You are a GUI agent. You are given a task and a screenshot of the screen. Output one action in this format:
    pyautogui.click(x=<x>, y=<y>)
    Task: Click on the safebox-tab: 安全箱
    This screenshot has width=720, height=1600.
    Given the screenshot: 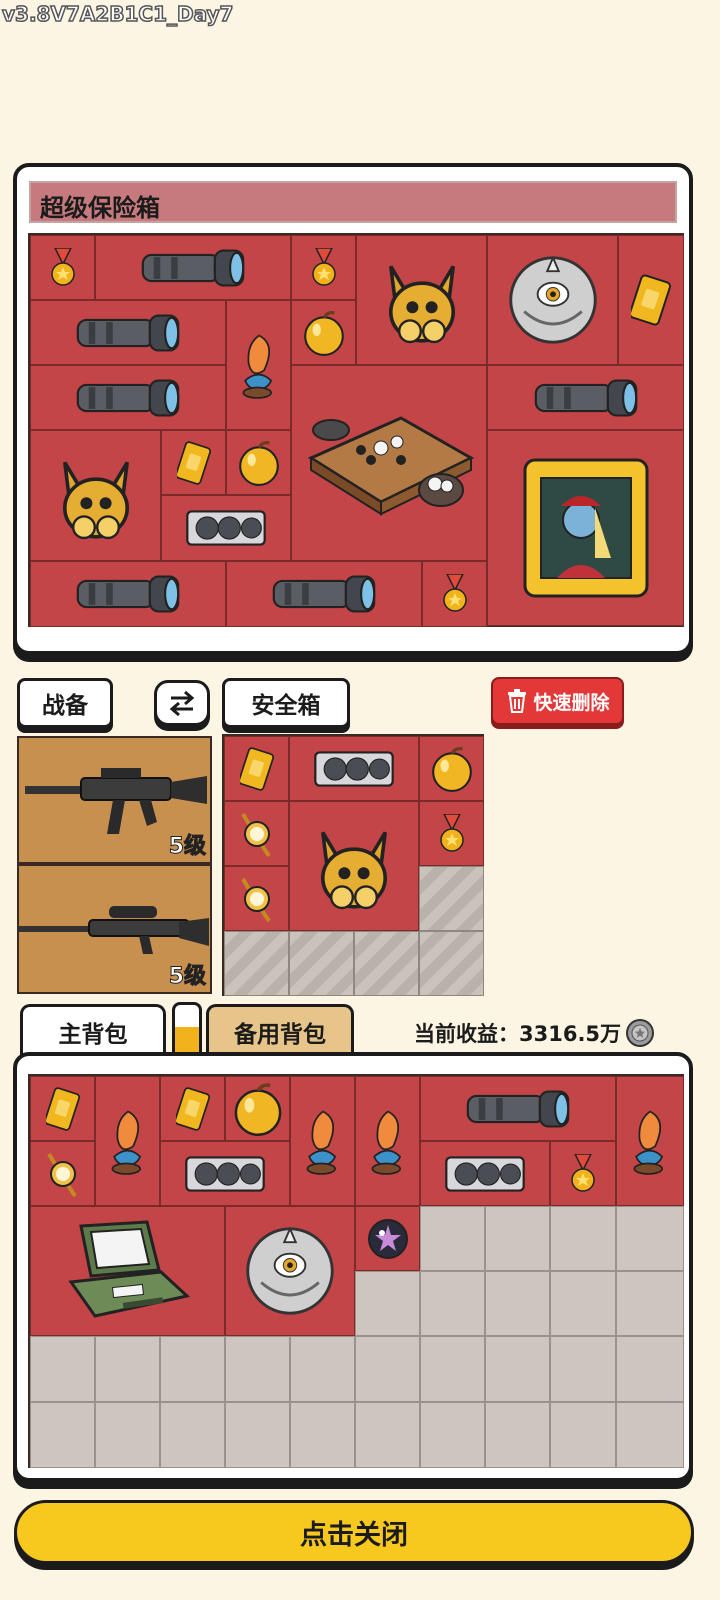 What is the action you would take?
    pyautogui.click(x=286, y=703)
    